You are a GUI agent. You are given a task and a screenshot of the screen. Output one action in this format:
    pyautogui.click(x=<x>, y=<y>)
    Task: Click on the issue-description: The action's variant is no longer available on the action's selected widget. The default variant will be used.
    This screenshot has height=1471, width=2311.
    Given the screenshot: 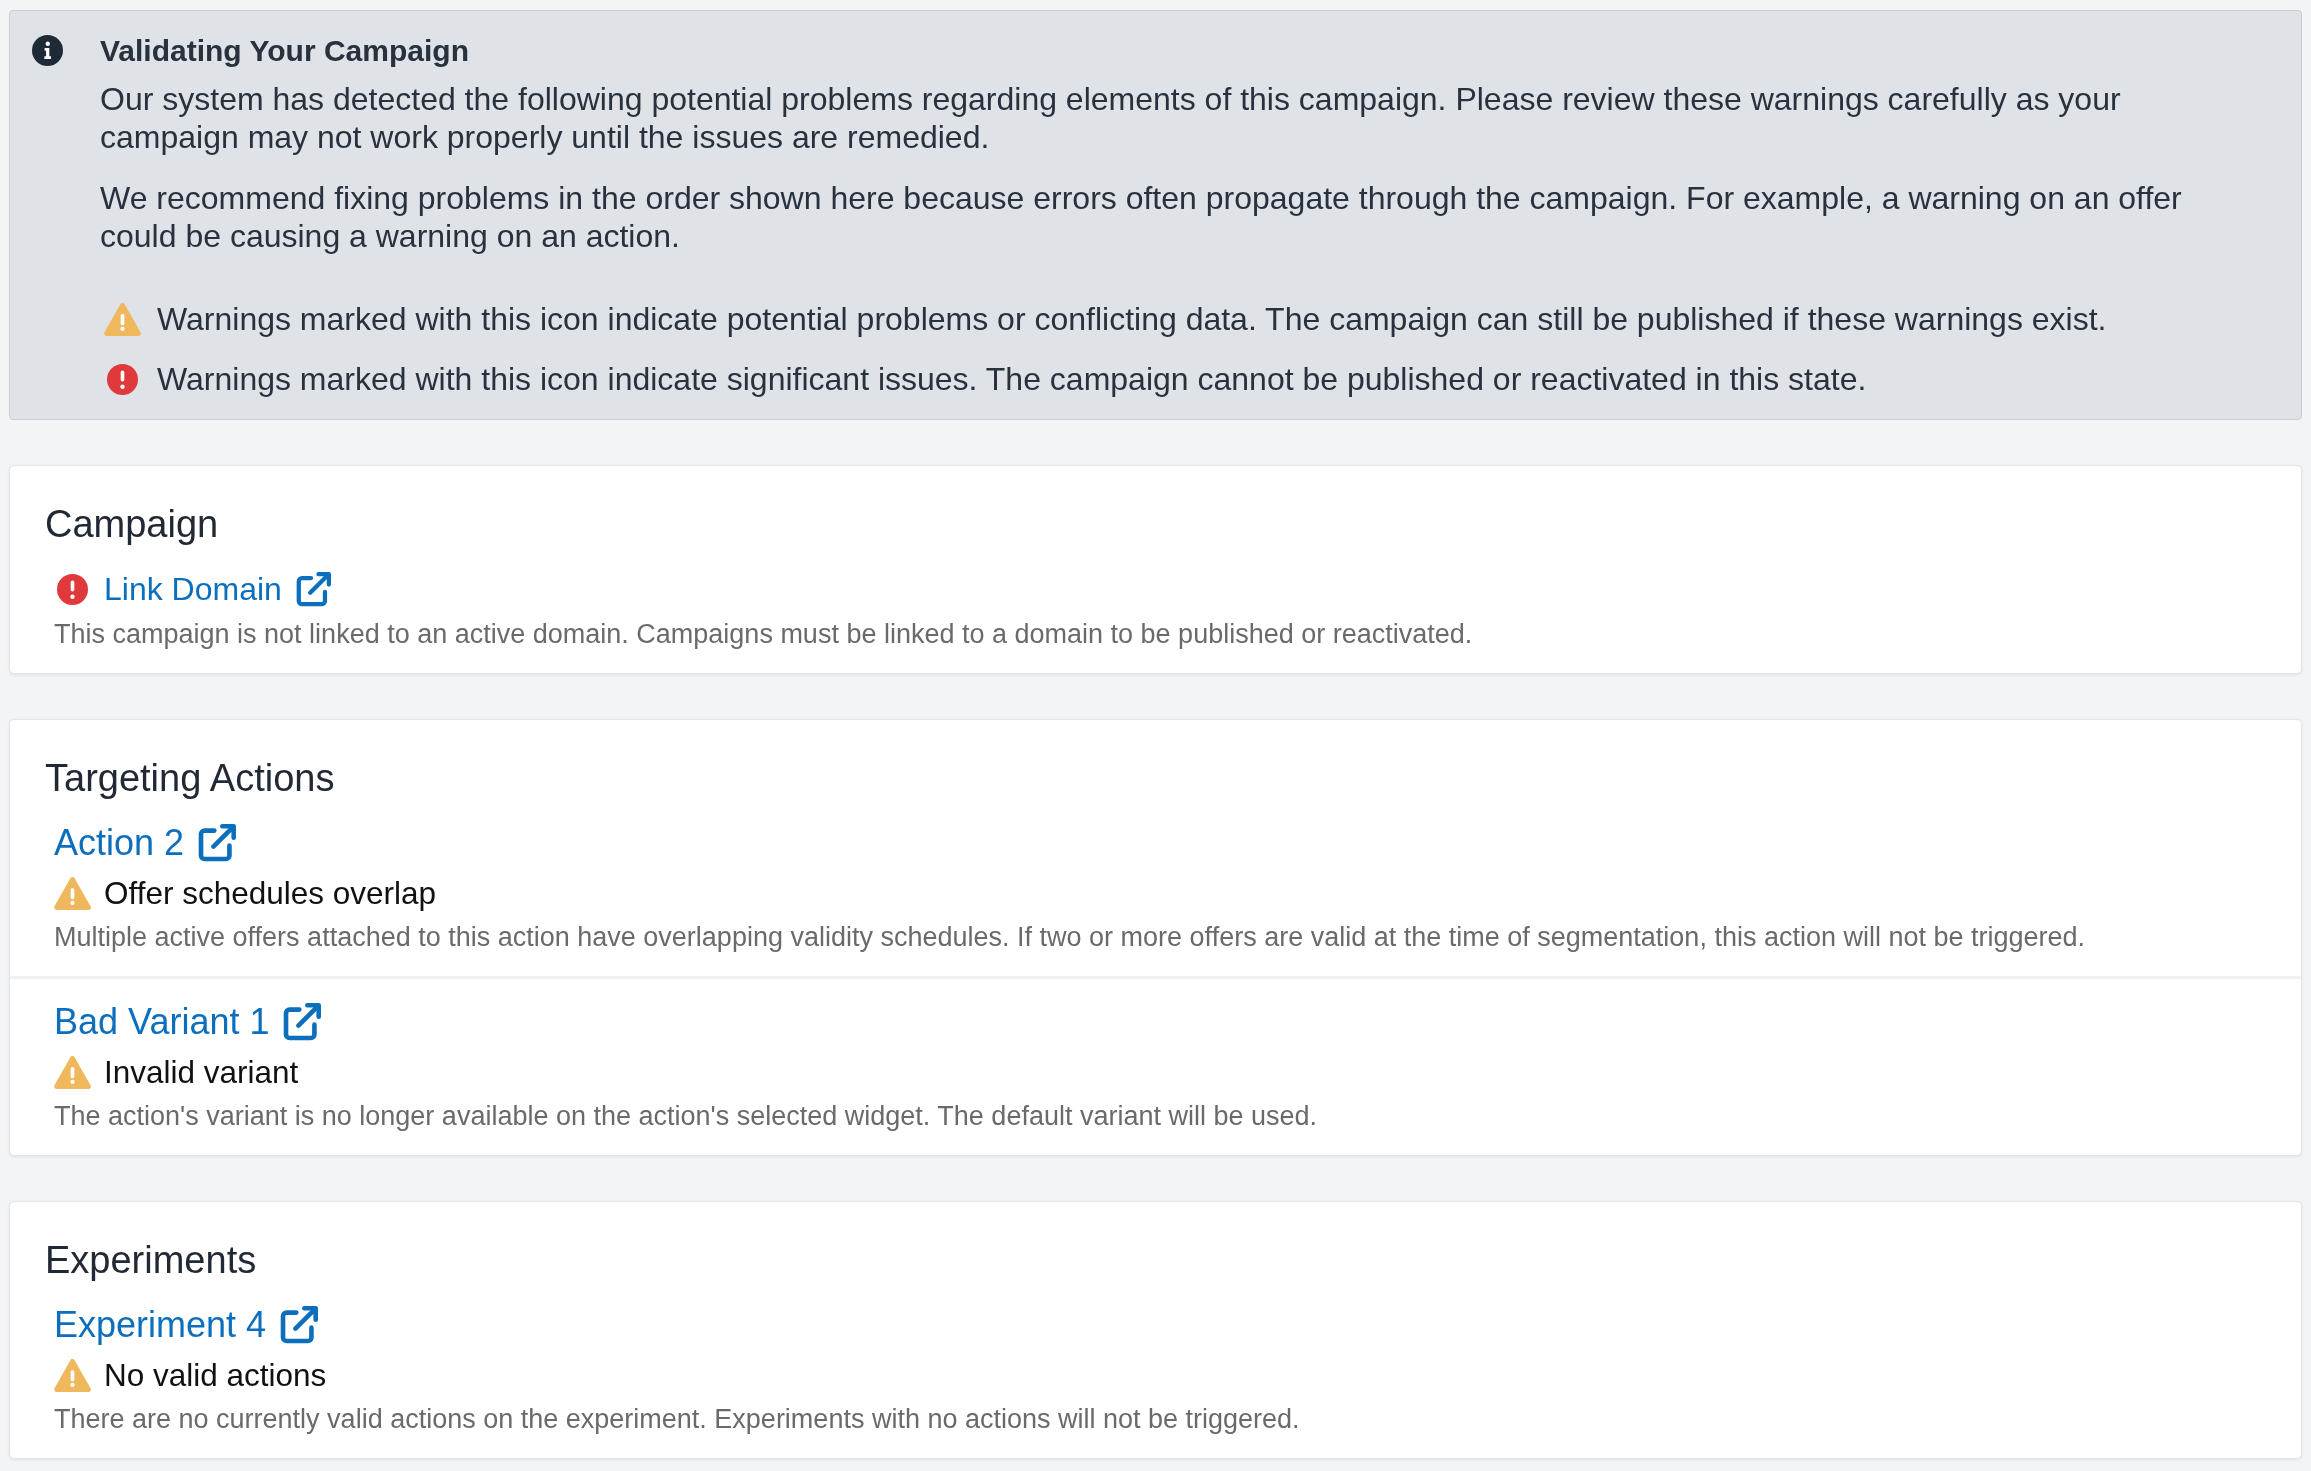 What is the action you would take?
    pyautogui.click(x=686, y=1116)
    